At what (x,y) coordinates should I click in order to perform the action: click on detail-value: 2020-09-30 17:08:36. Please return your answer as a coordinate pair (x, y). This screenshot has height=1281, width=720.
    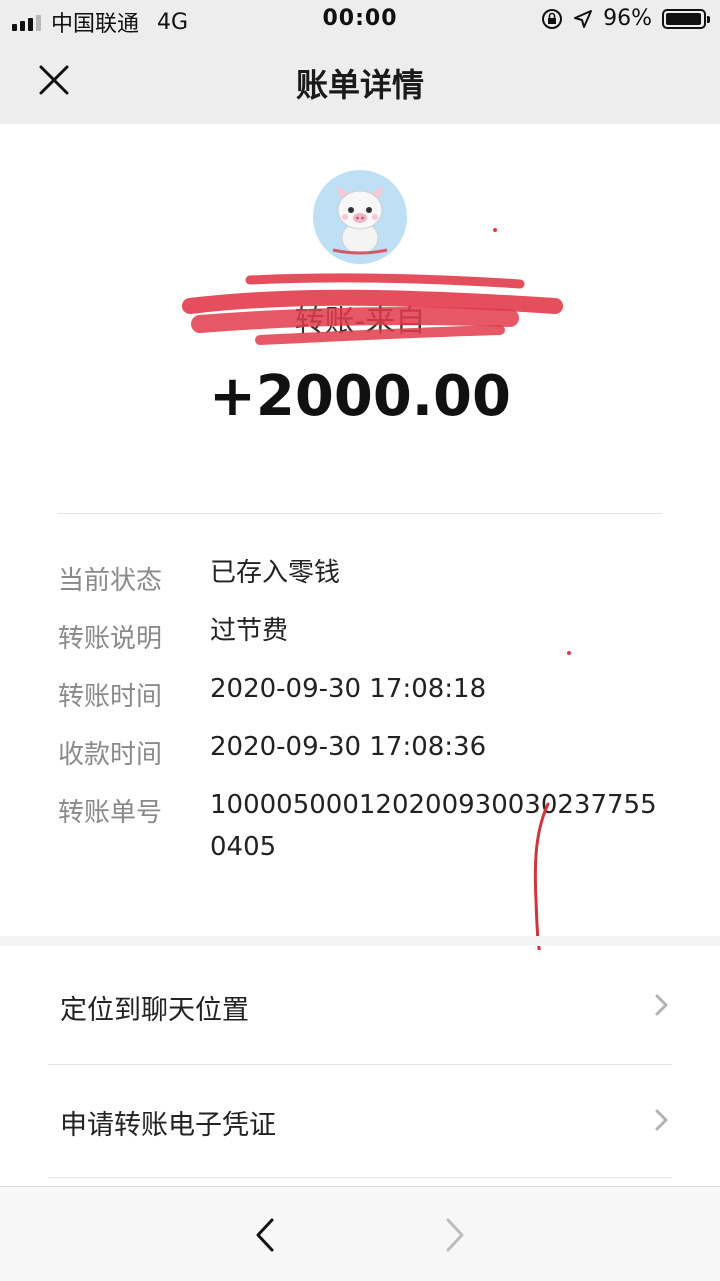
    Looking at the image, I should click on (348, 747).